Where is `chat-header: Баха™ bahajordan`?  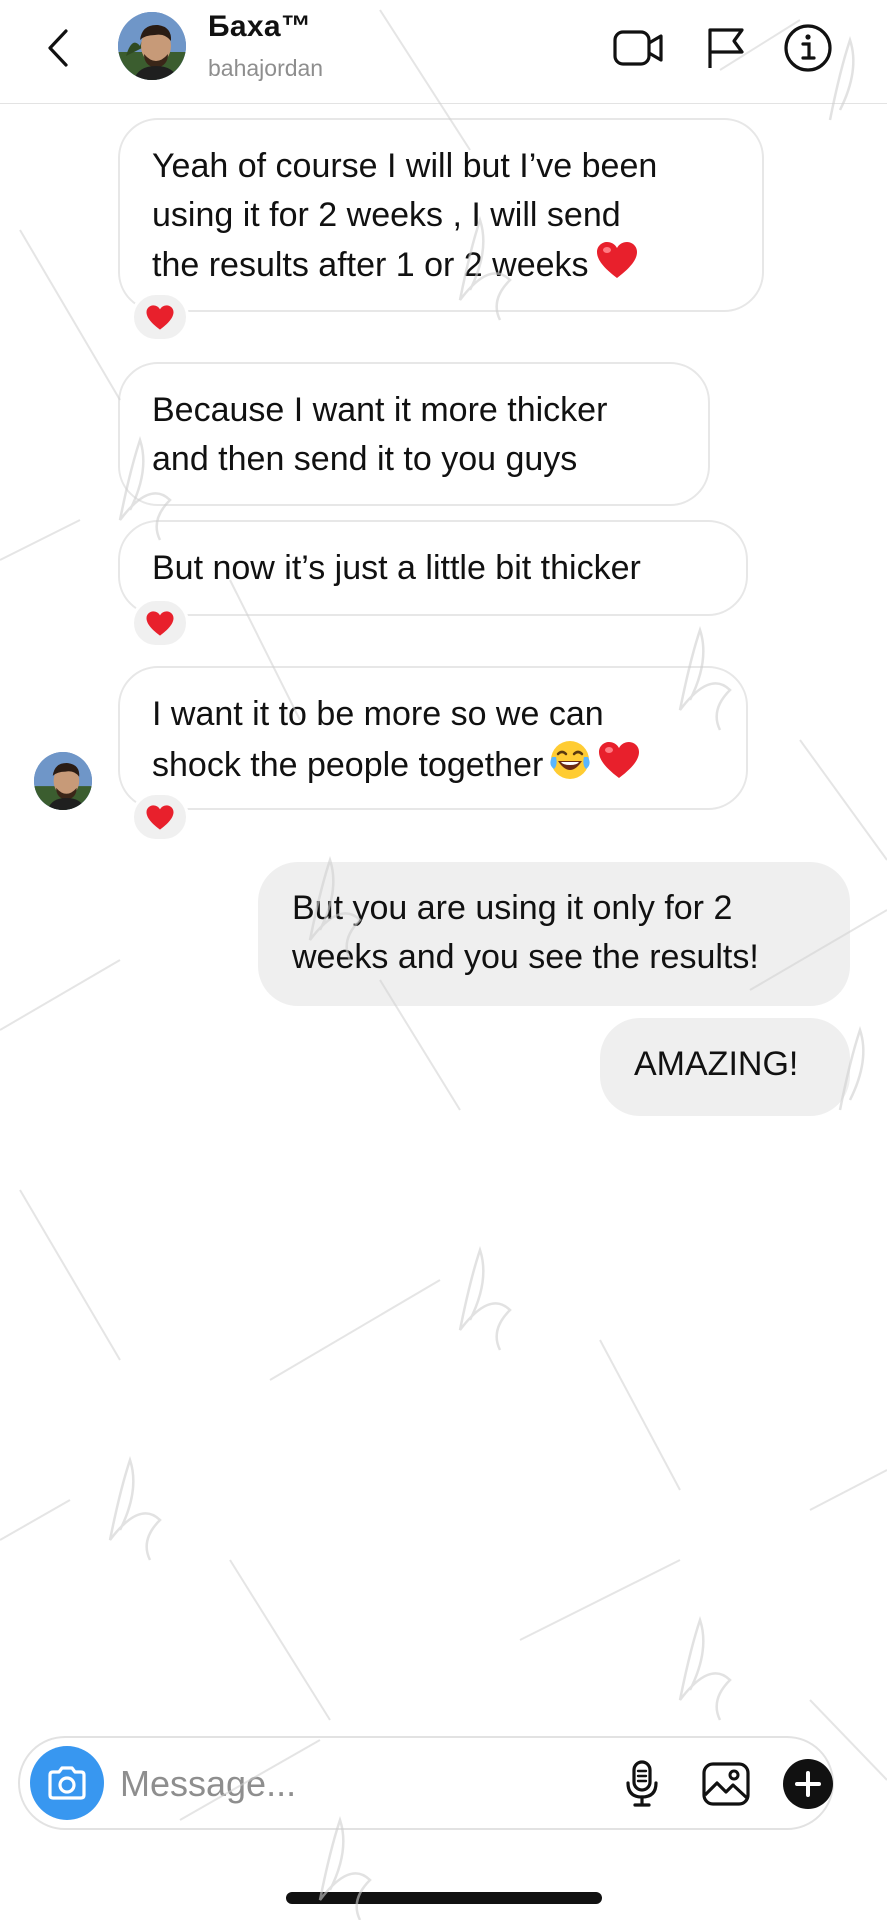
chat-header: Баха™ bahajordan is located at coordinates (443, 52).